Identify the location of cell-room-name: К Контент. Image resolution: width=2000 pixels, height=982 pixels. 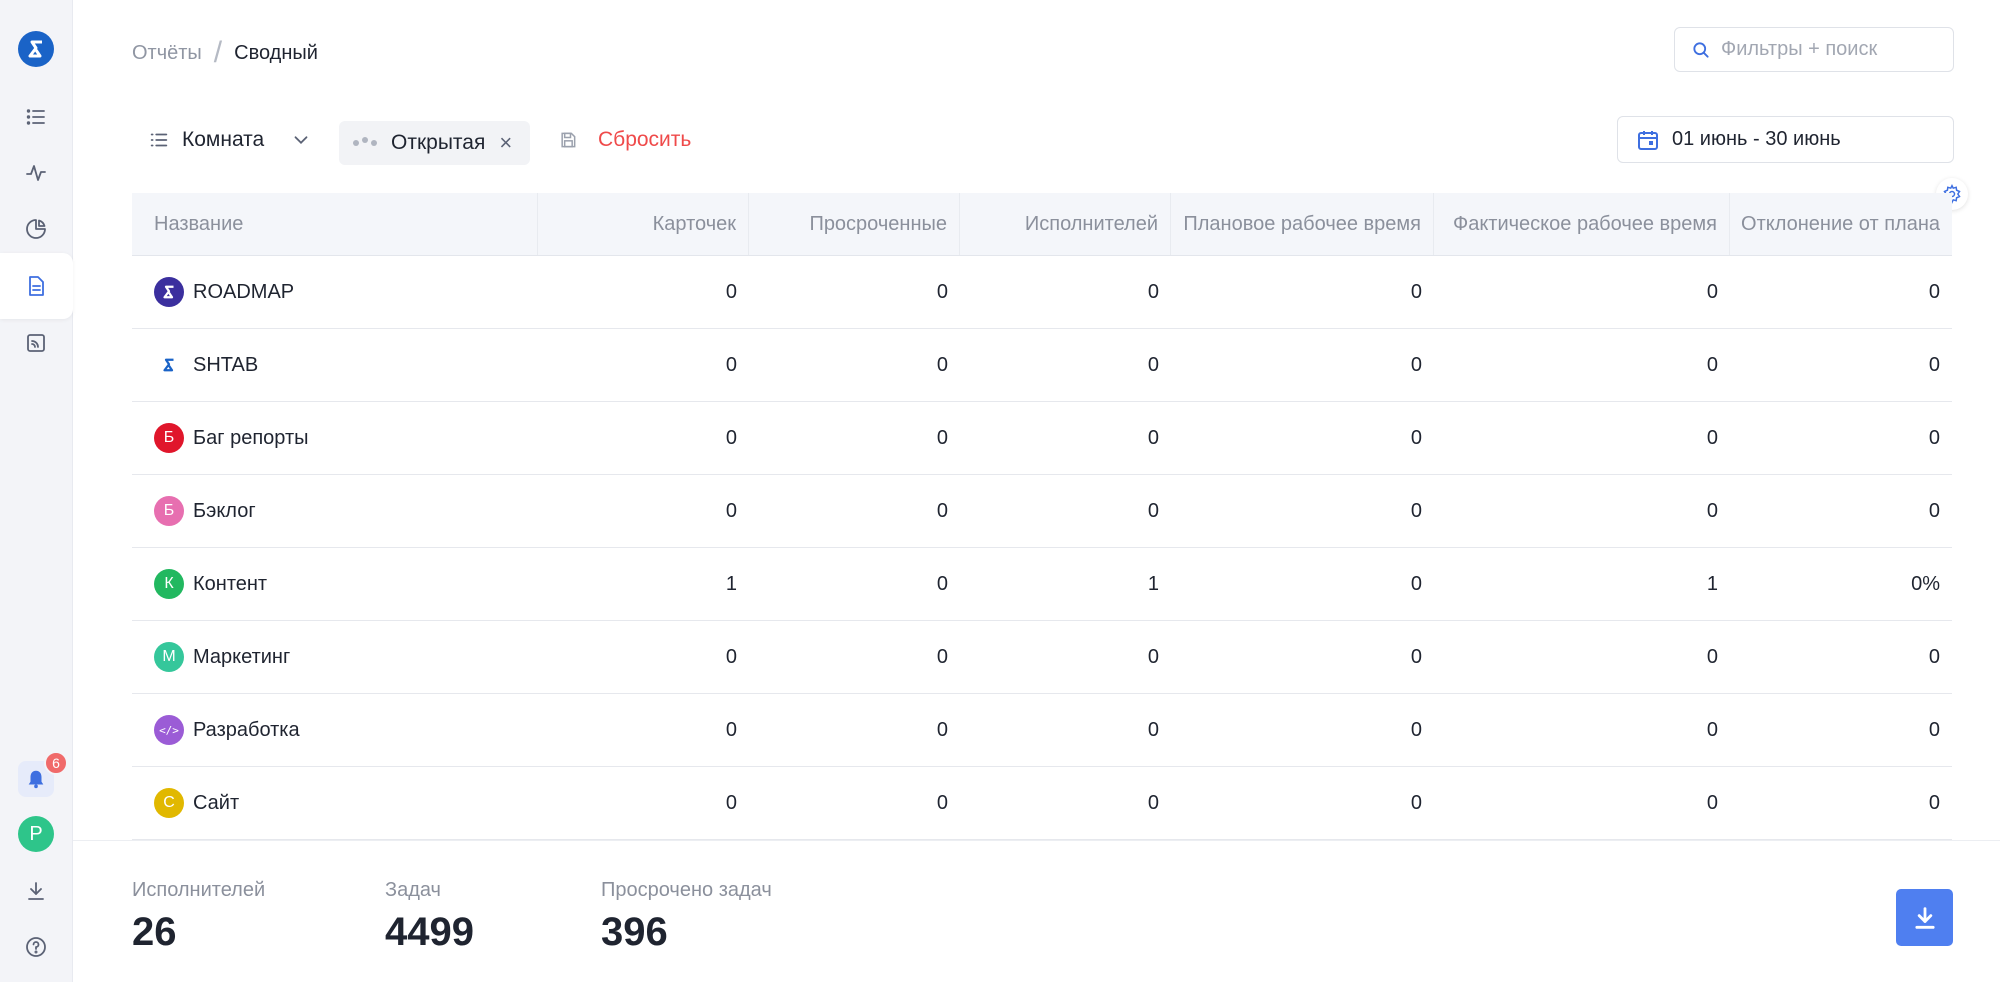
(335, 584).